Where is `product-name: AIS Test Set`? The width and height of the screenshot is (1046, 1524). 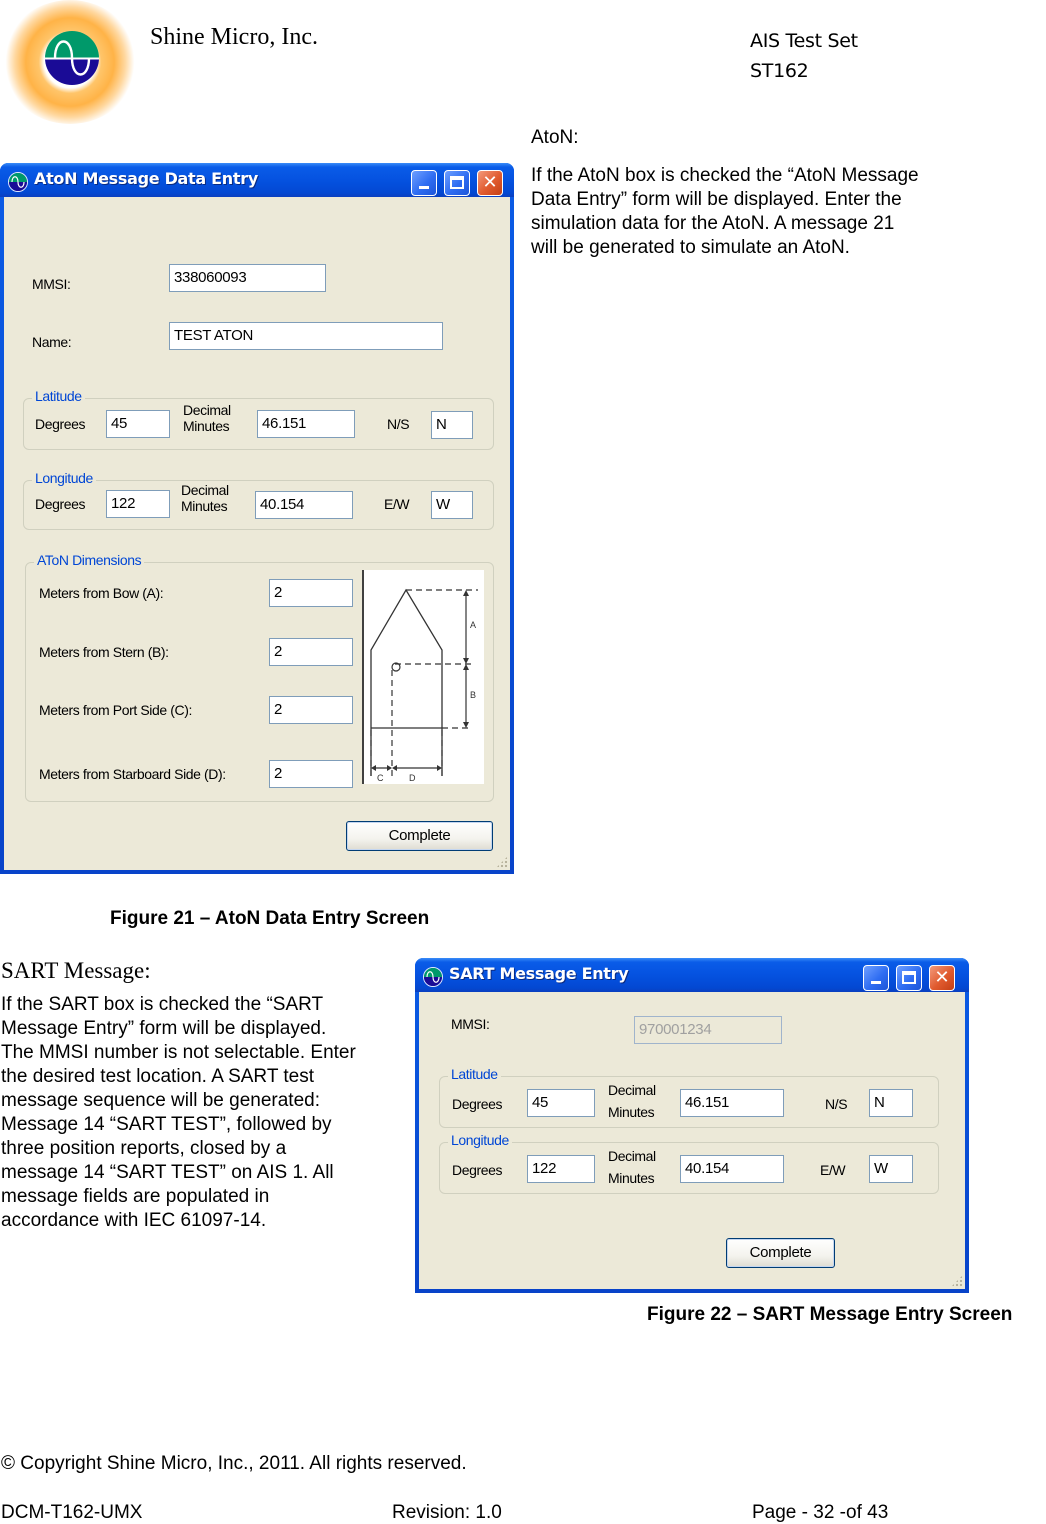 product-name: AIS Test Set is located at coordinates (804, 41).